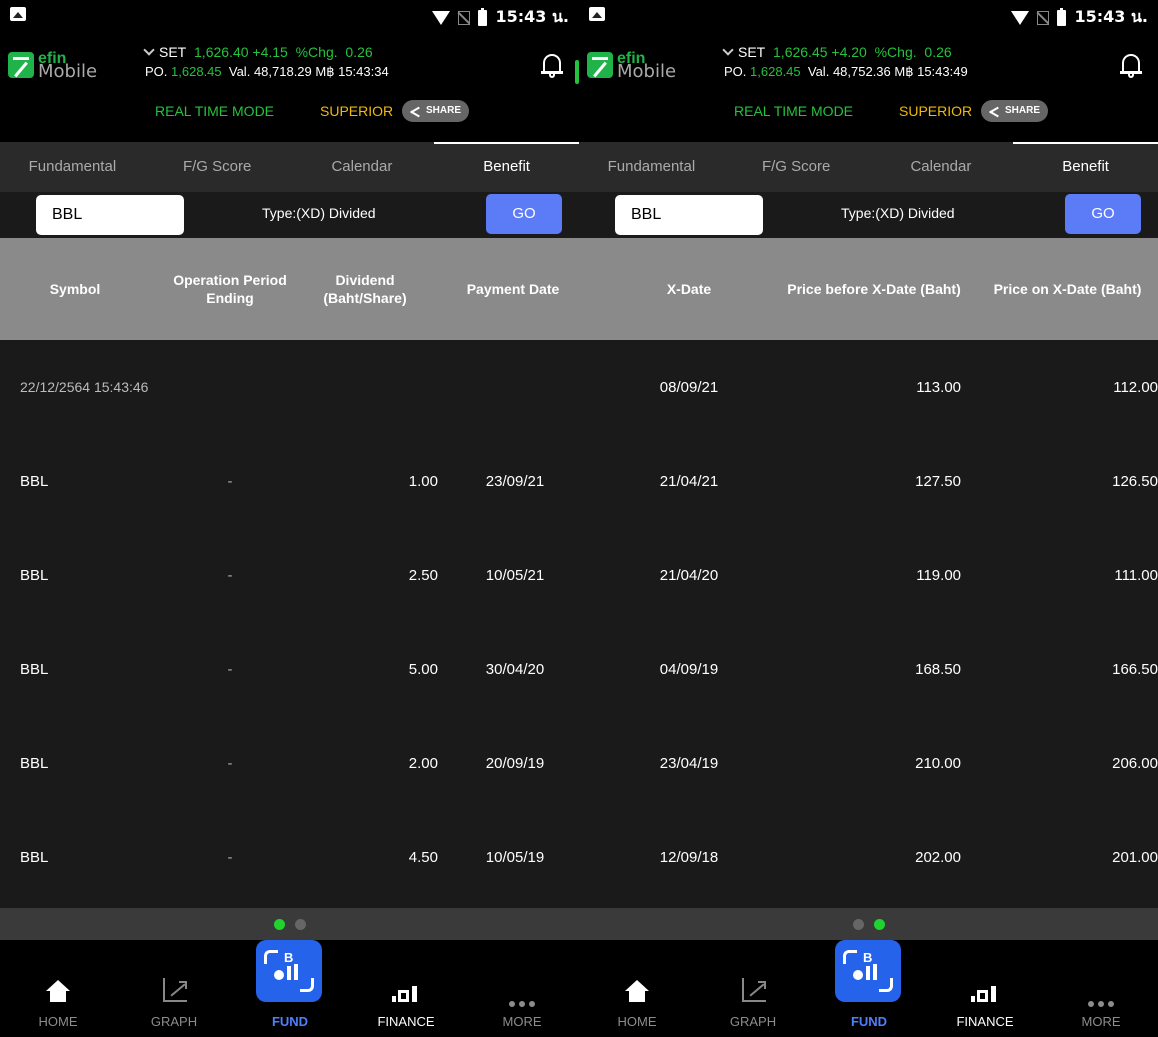  What do you see at coordinates (289, 763) in the screenshot?
I see `table-row: BBL - 2.00 20/09/19` at bounding box center [289, 763].